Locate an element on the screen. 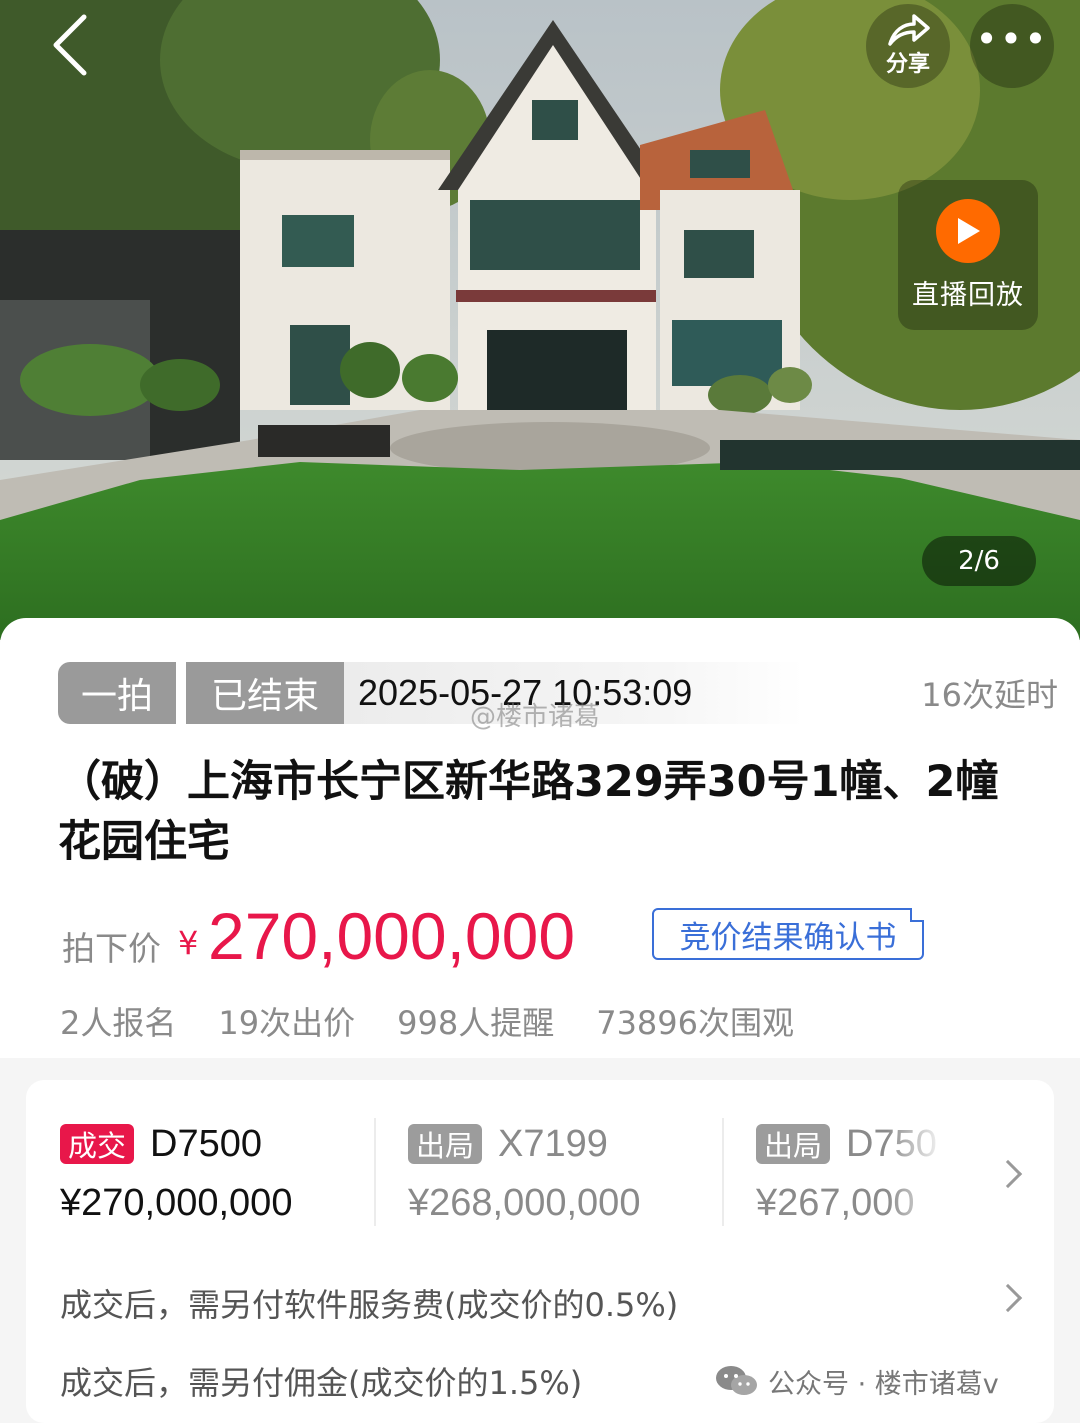 This screenshot has width=1080, height=1423. bid-record-winner: 成交 D7500 ¥270,000,000 is located at coordinates (176, 1177).